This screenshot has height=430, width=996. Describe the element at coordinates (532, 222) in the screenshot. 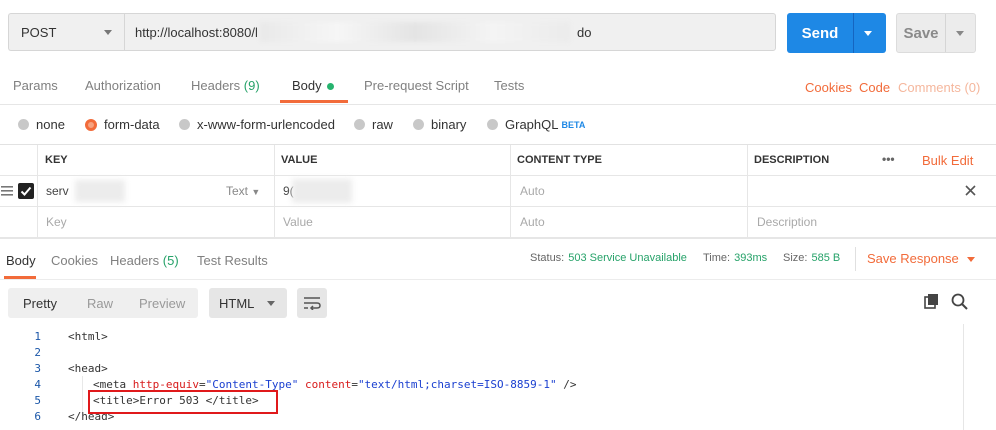

I see `new-content-type-input: Auto` at that location.